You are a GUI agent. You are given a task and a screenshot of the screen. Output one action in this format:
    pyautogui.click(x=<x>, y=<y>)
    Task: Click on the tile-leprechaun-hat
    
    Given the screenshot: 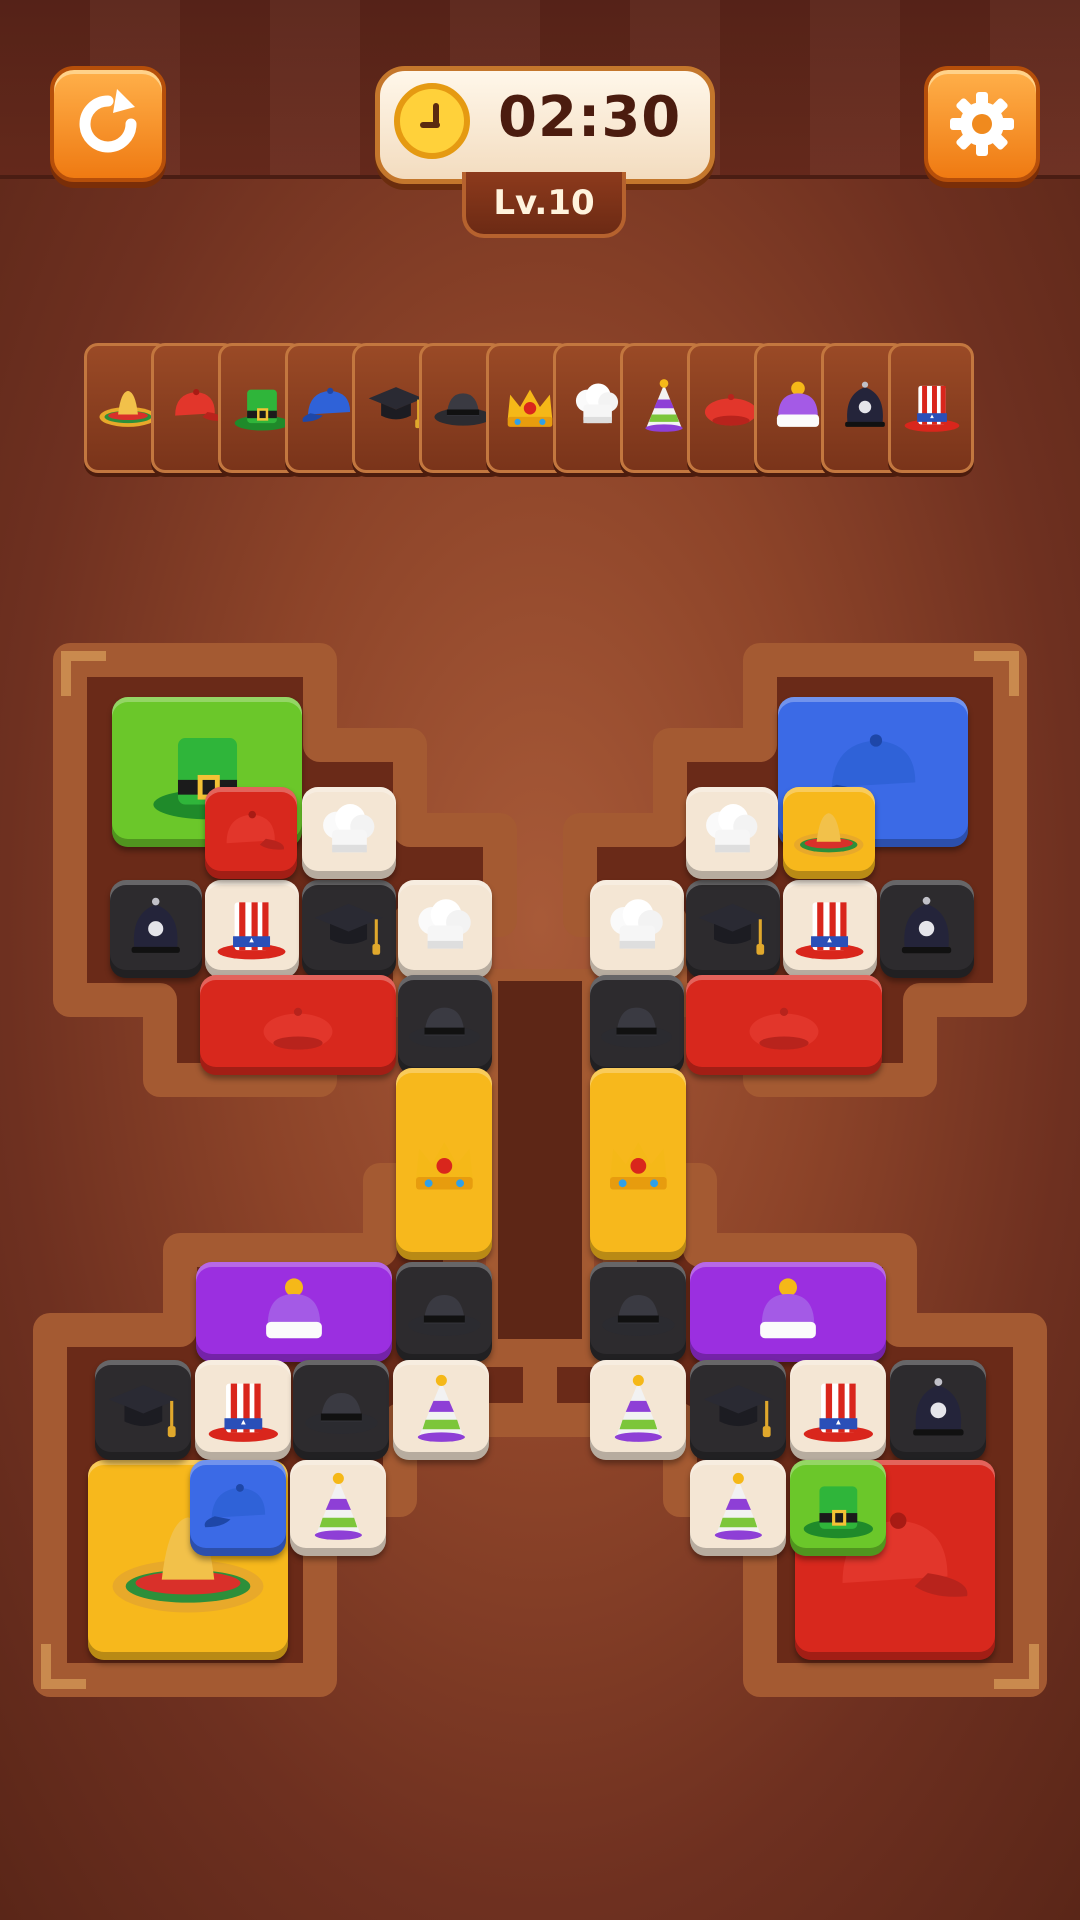 What is the action you would take?
    pyautogui.click(x=838, y=1508)
    